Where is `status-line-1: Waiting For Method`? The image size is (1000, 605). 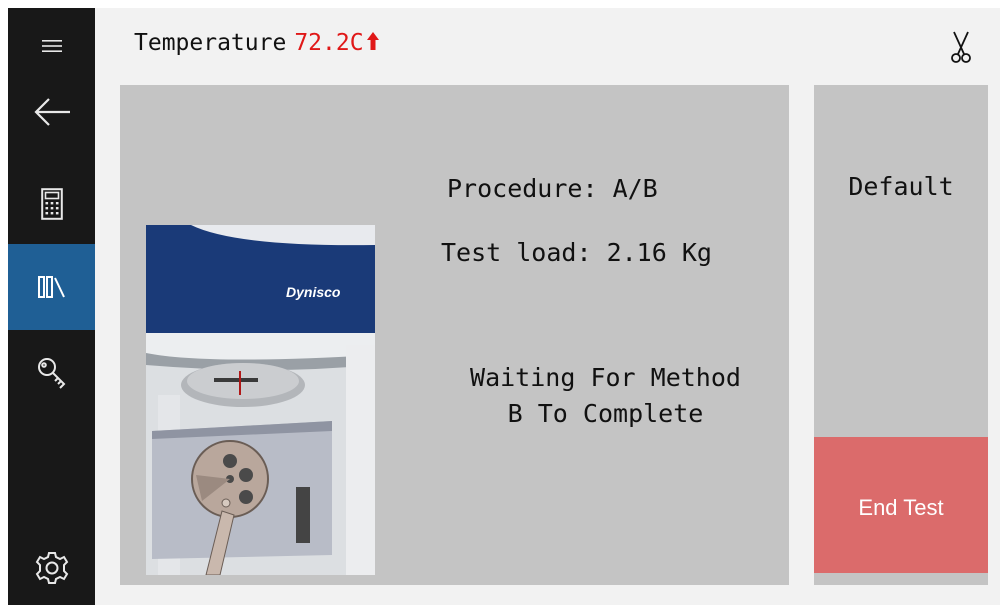
status-line-1: Waiting For Method is located at coordinates (605, 377).